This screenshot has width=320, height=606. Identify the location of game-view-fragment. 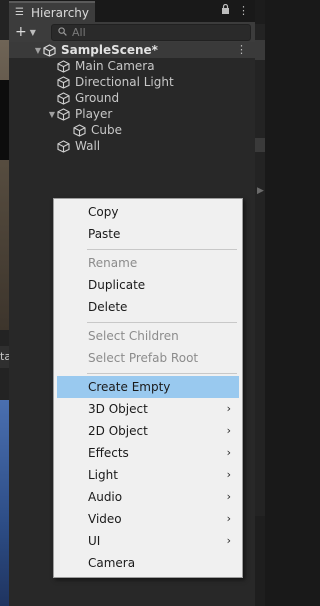
(4, 503).